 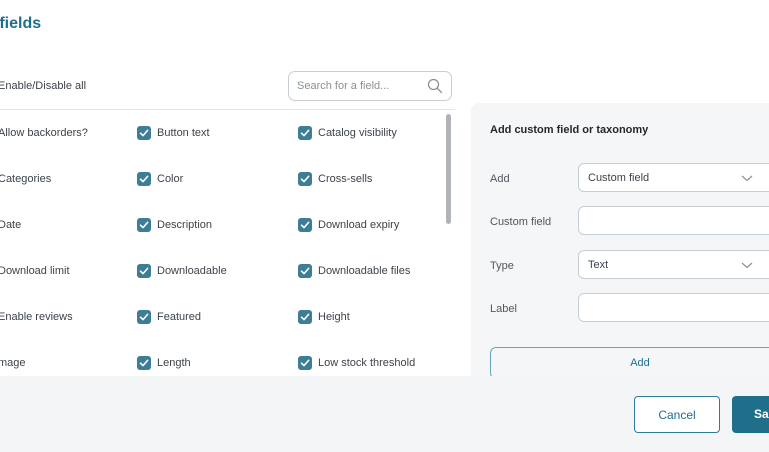 What do you see at coordinates (13, 363) in the screenshot?
I see `field-option-label: mage` at bounding box center [13, 363].